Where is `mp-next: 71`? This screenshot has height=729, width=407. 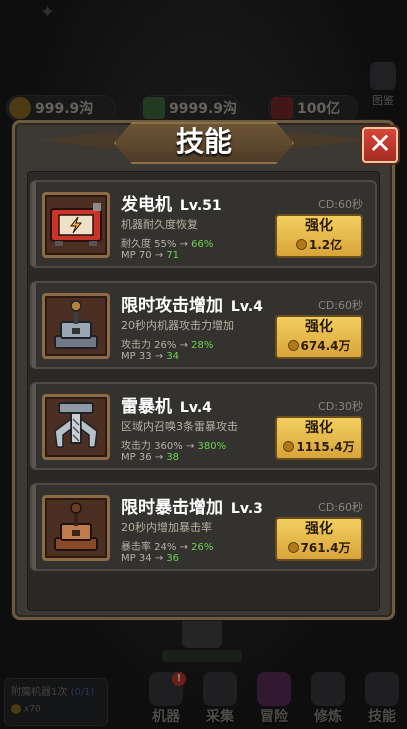
mp-next: 71 is located at coordinates (173, 255).